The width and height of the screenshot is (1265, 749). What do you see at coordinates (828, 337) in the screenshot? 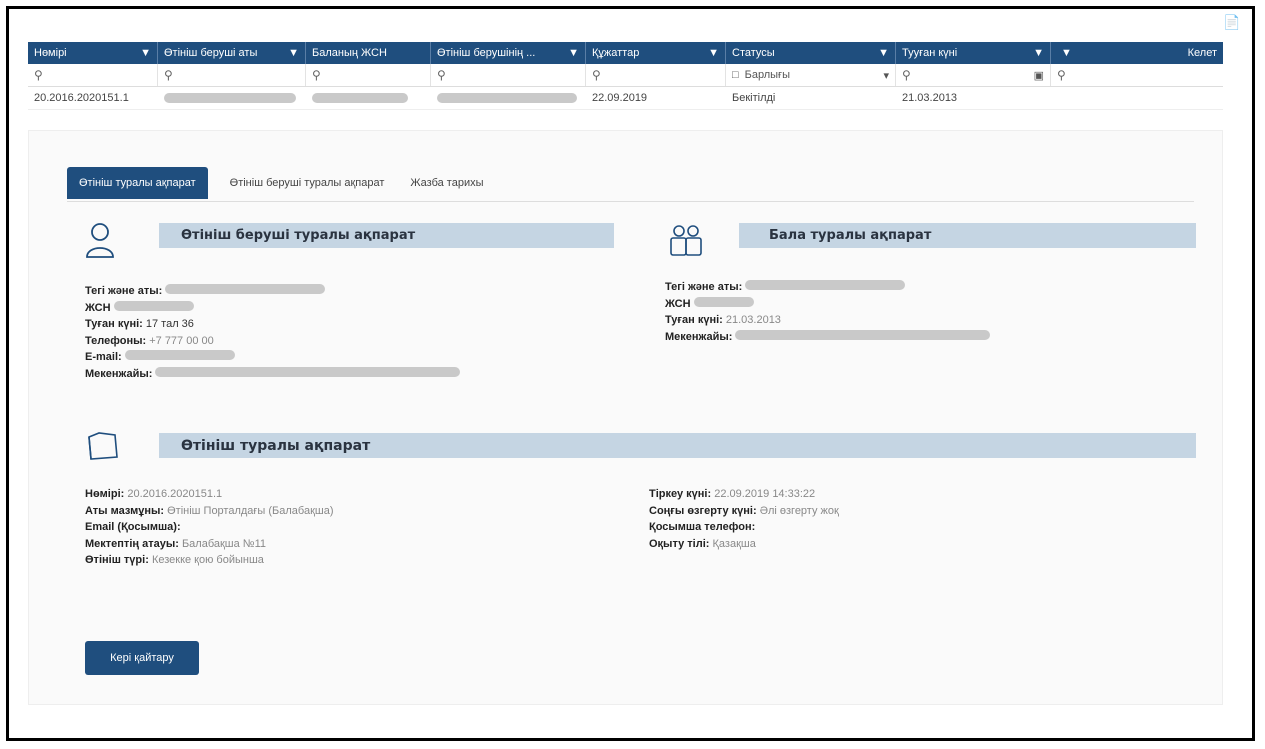
I see `child-address-row: Мекенжайы:` at bounding box center [828, 337].